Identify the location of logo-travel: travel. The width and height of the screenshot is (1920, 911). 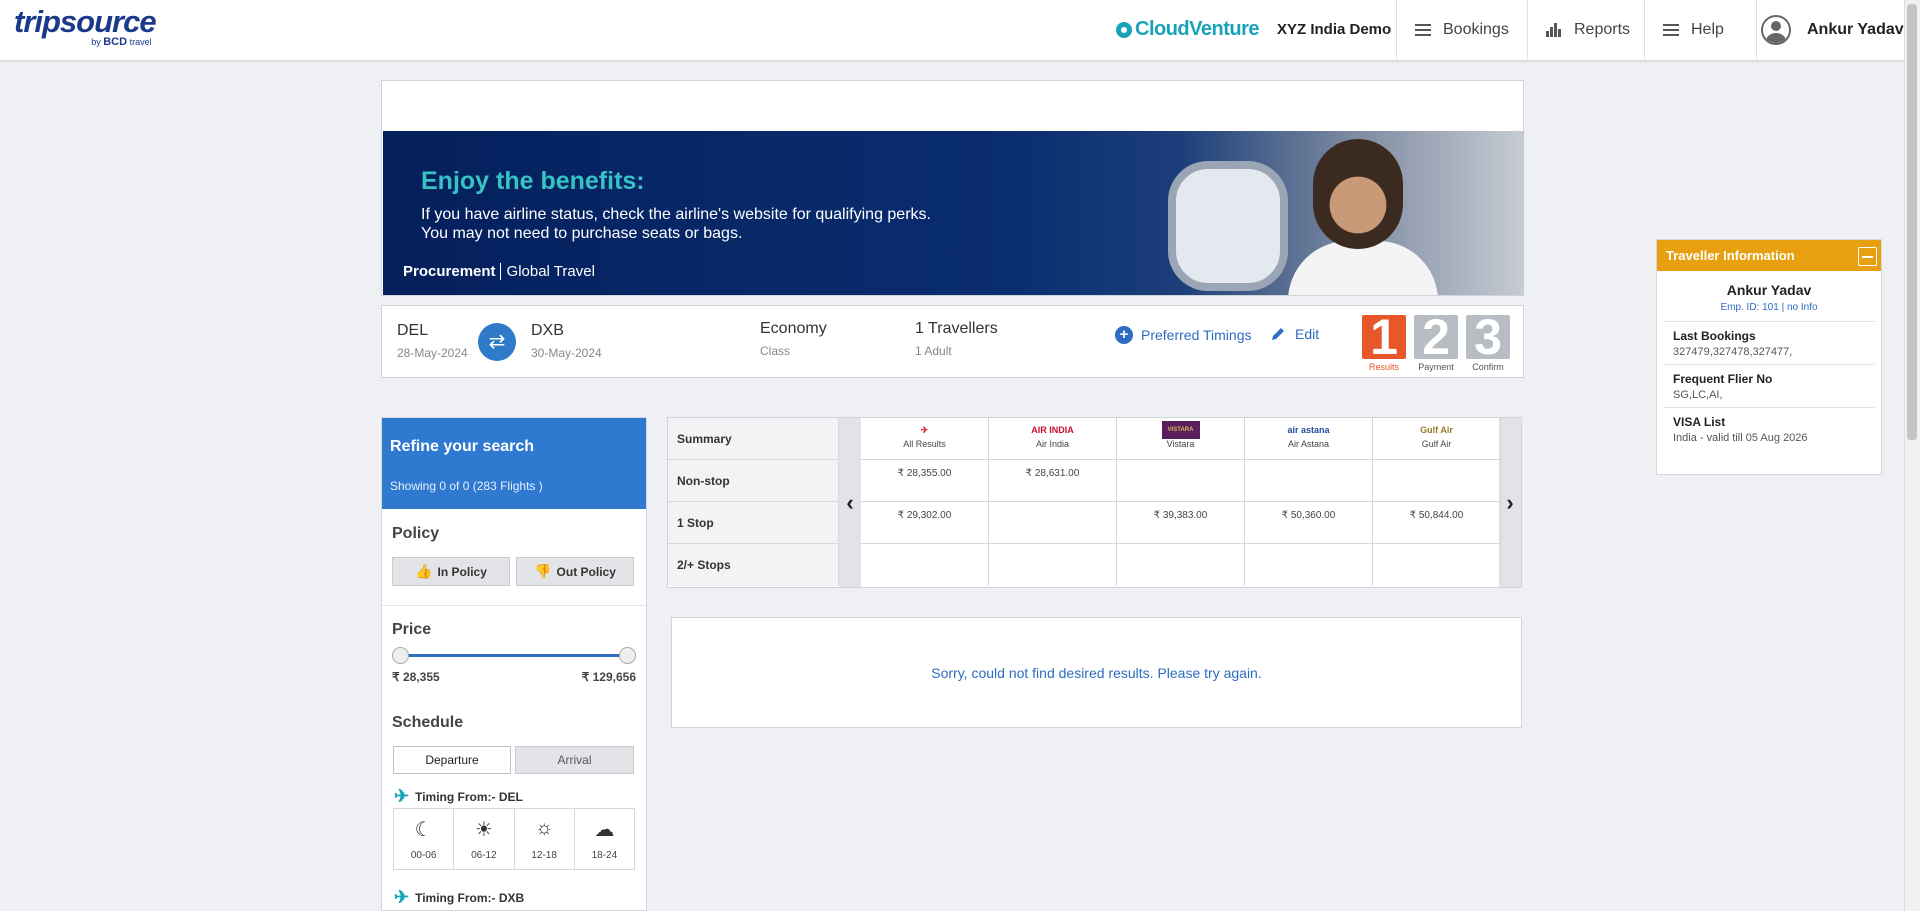
(140, 42).